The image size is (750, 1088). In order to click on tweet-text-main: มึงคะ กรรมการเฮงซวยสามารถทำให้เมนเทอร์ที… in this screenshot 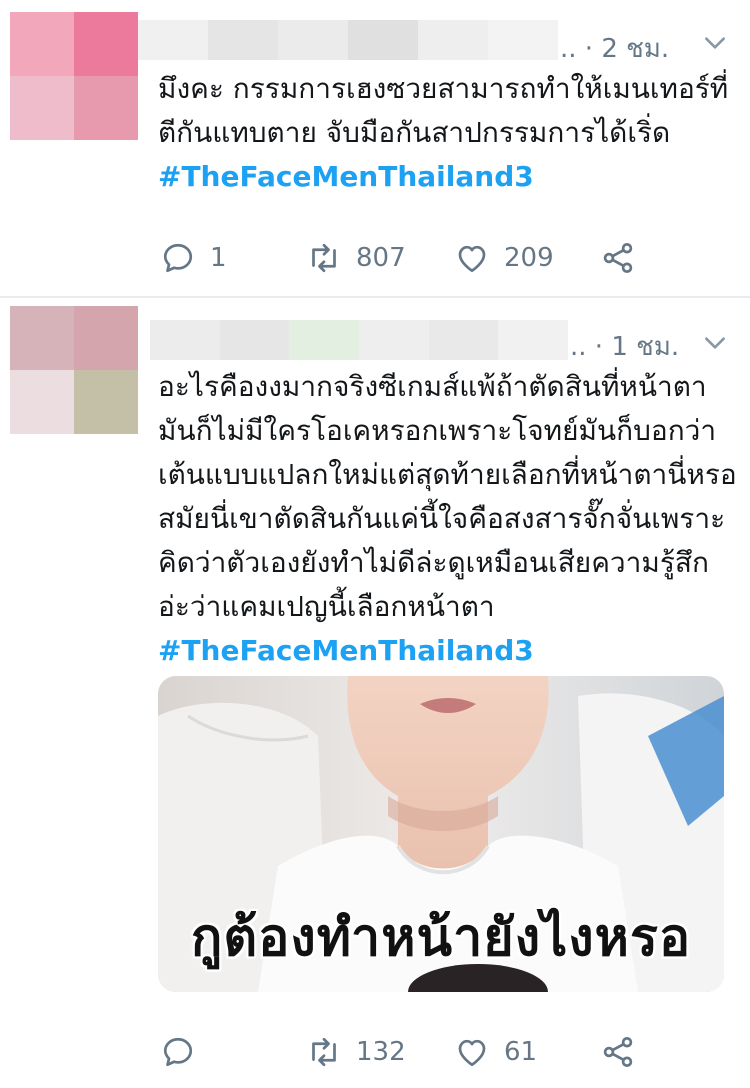, I will do `click(443, 110)`.